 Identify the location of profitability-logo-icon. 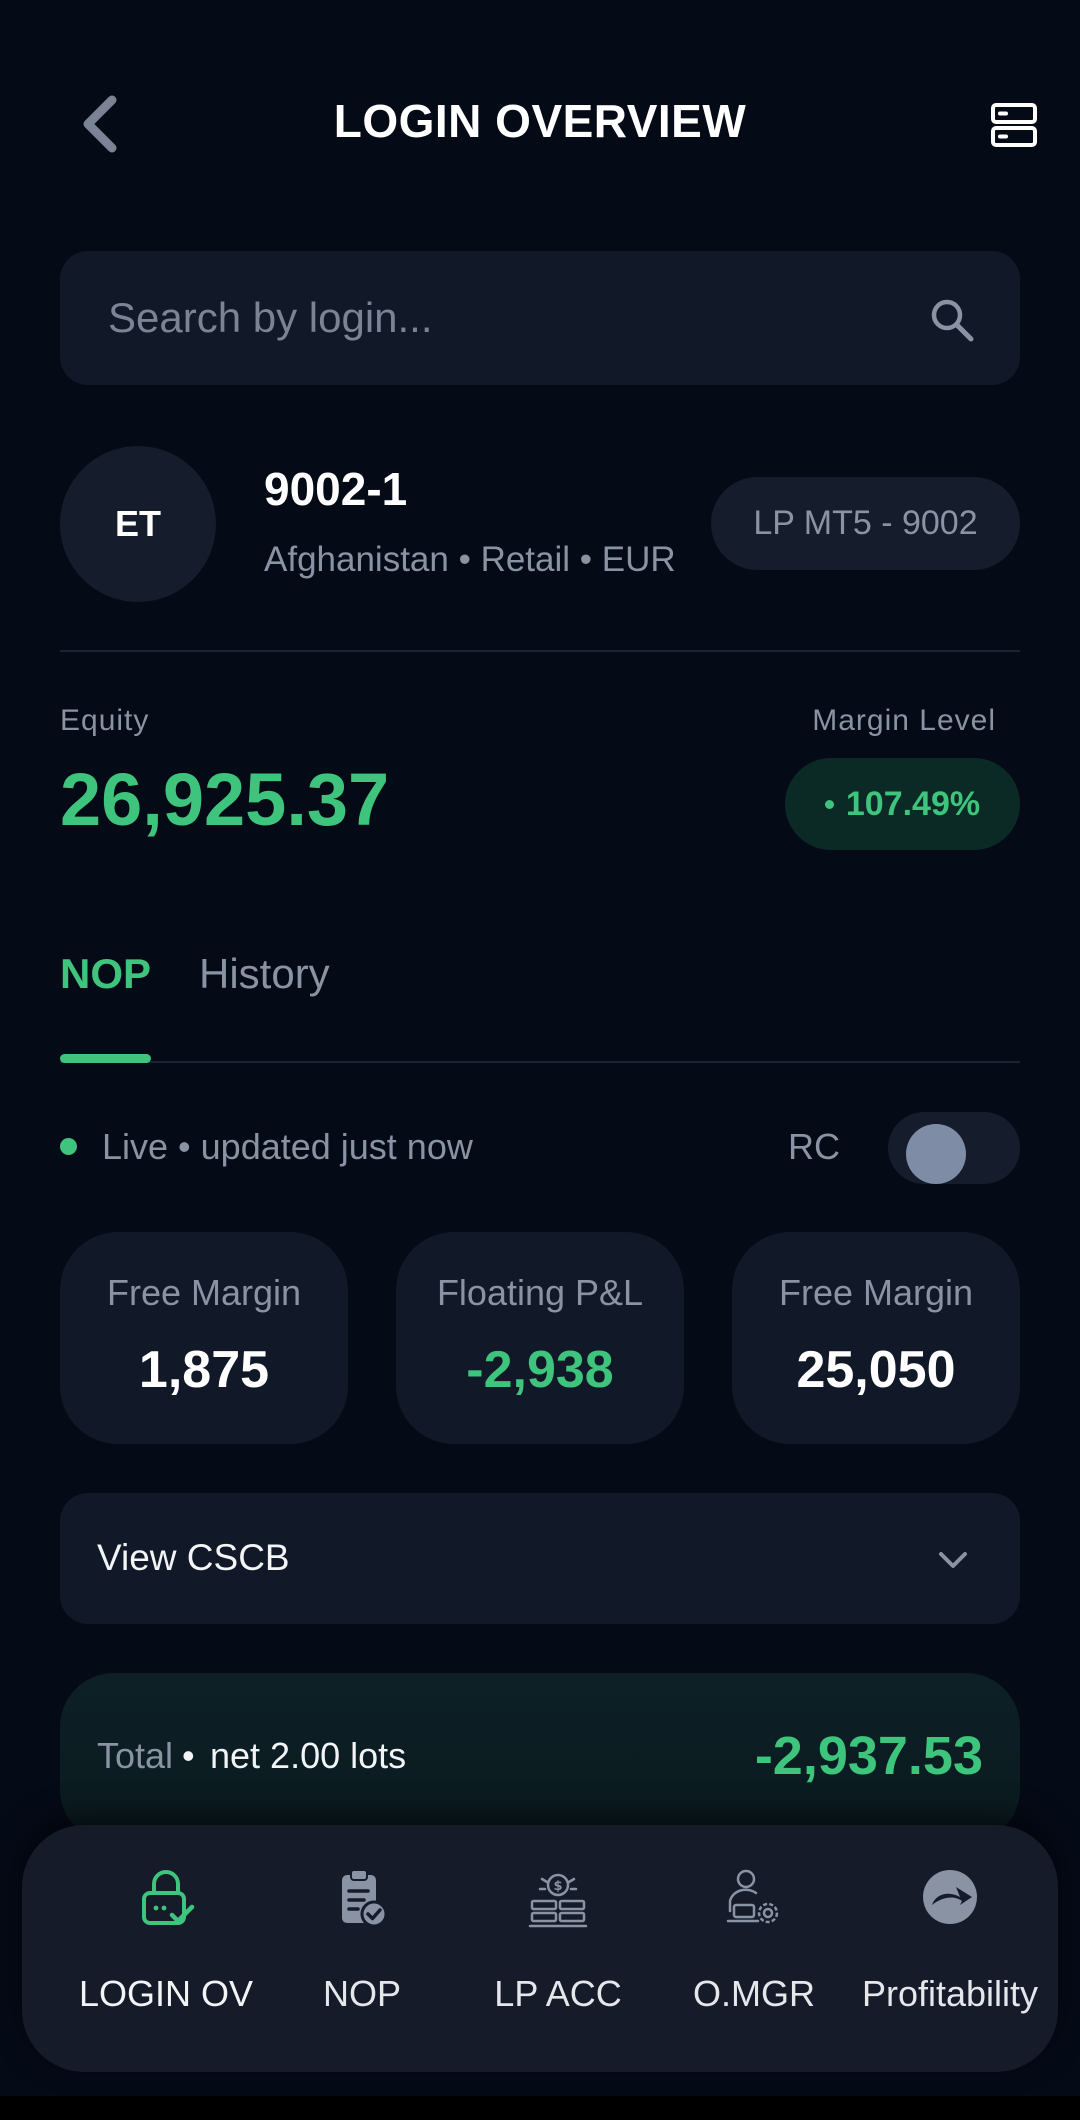
(950, 1897).